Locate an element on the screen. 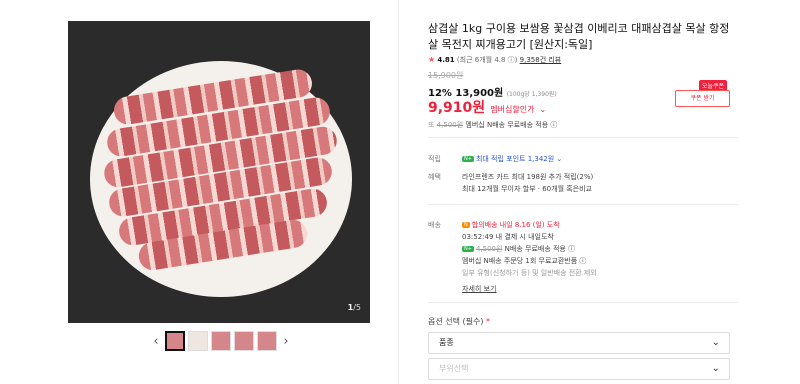  points-line: N+ 최대 적립 포인트 1,342원 ⌄ is located at coordinates (512, 159).